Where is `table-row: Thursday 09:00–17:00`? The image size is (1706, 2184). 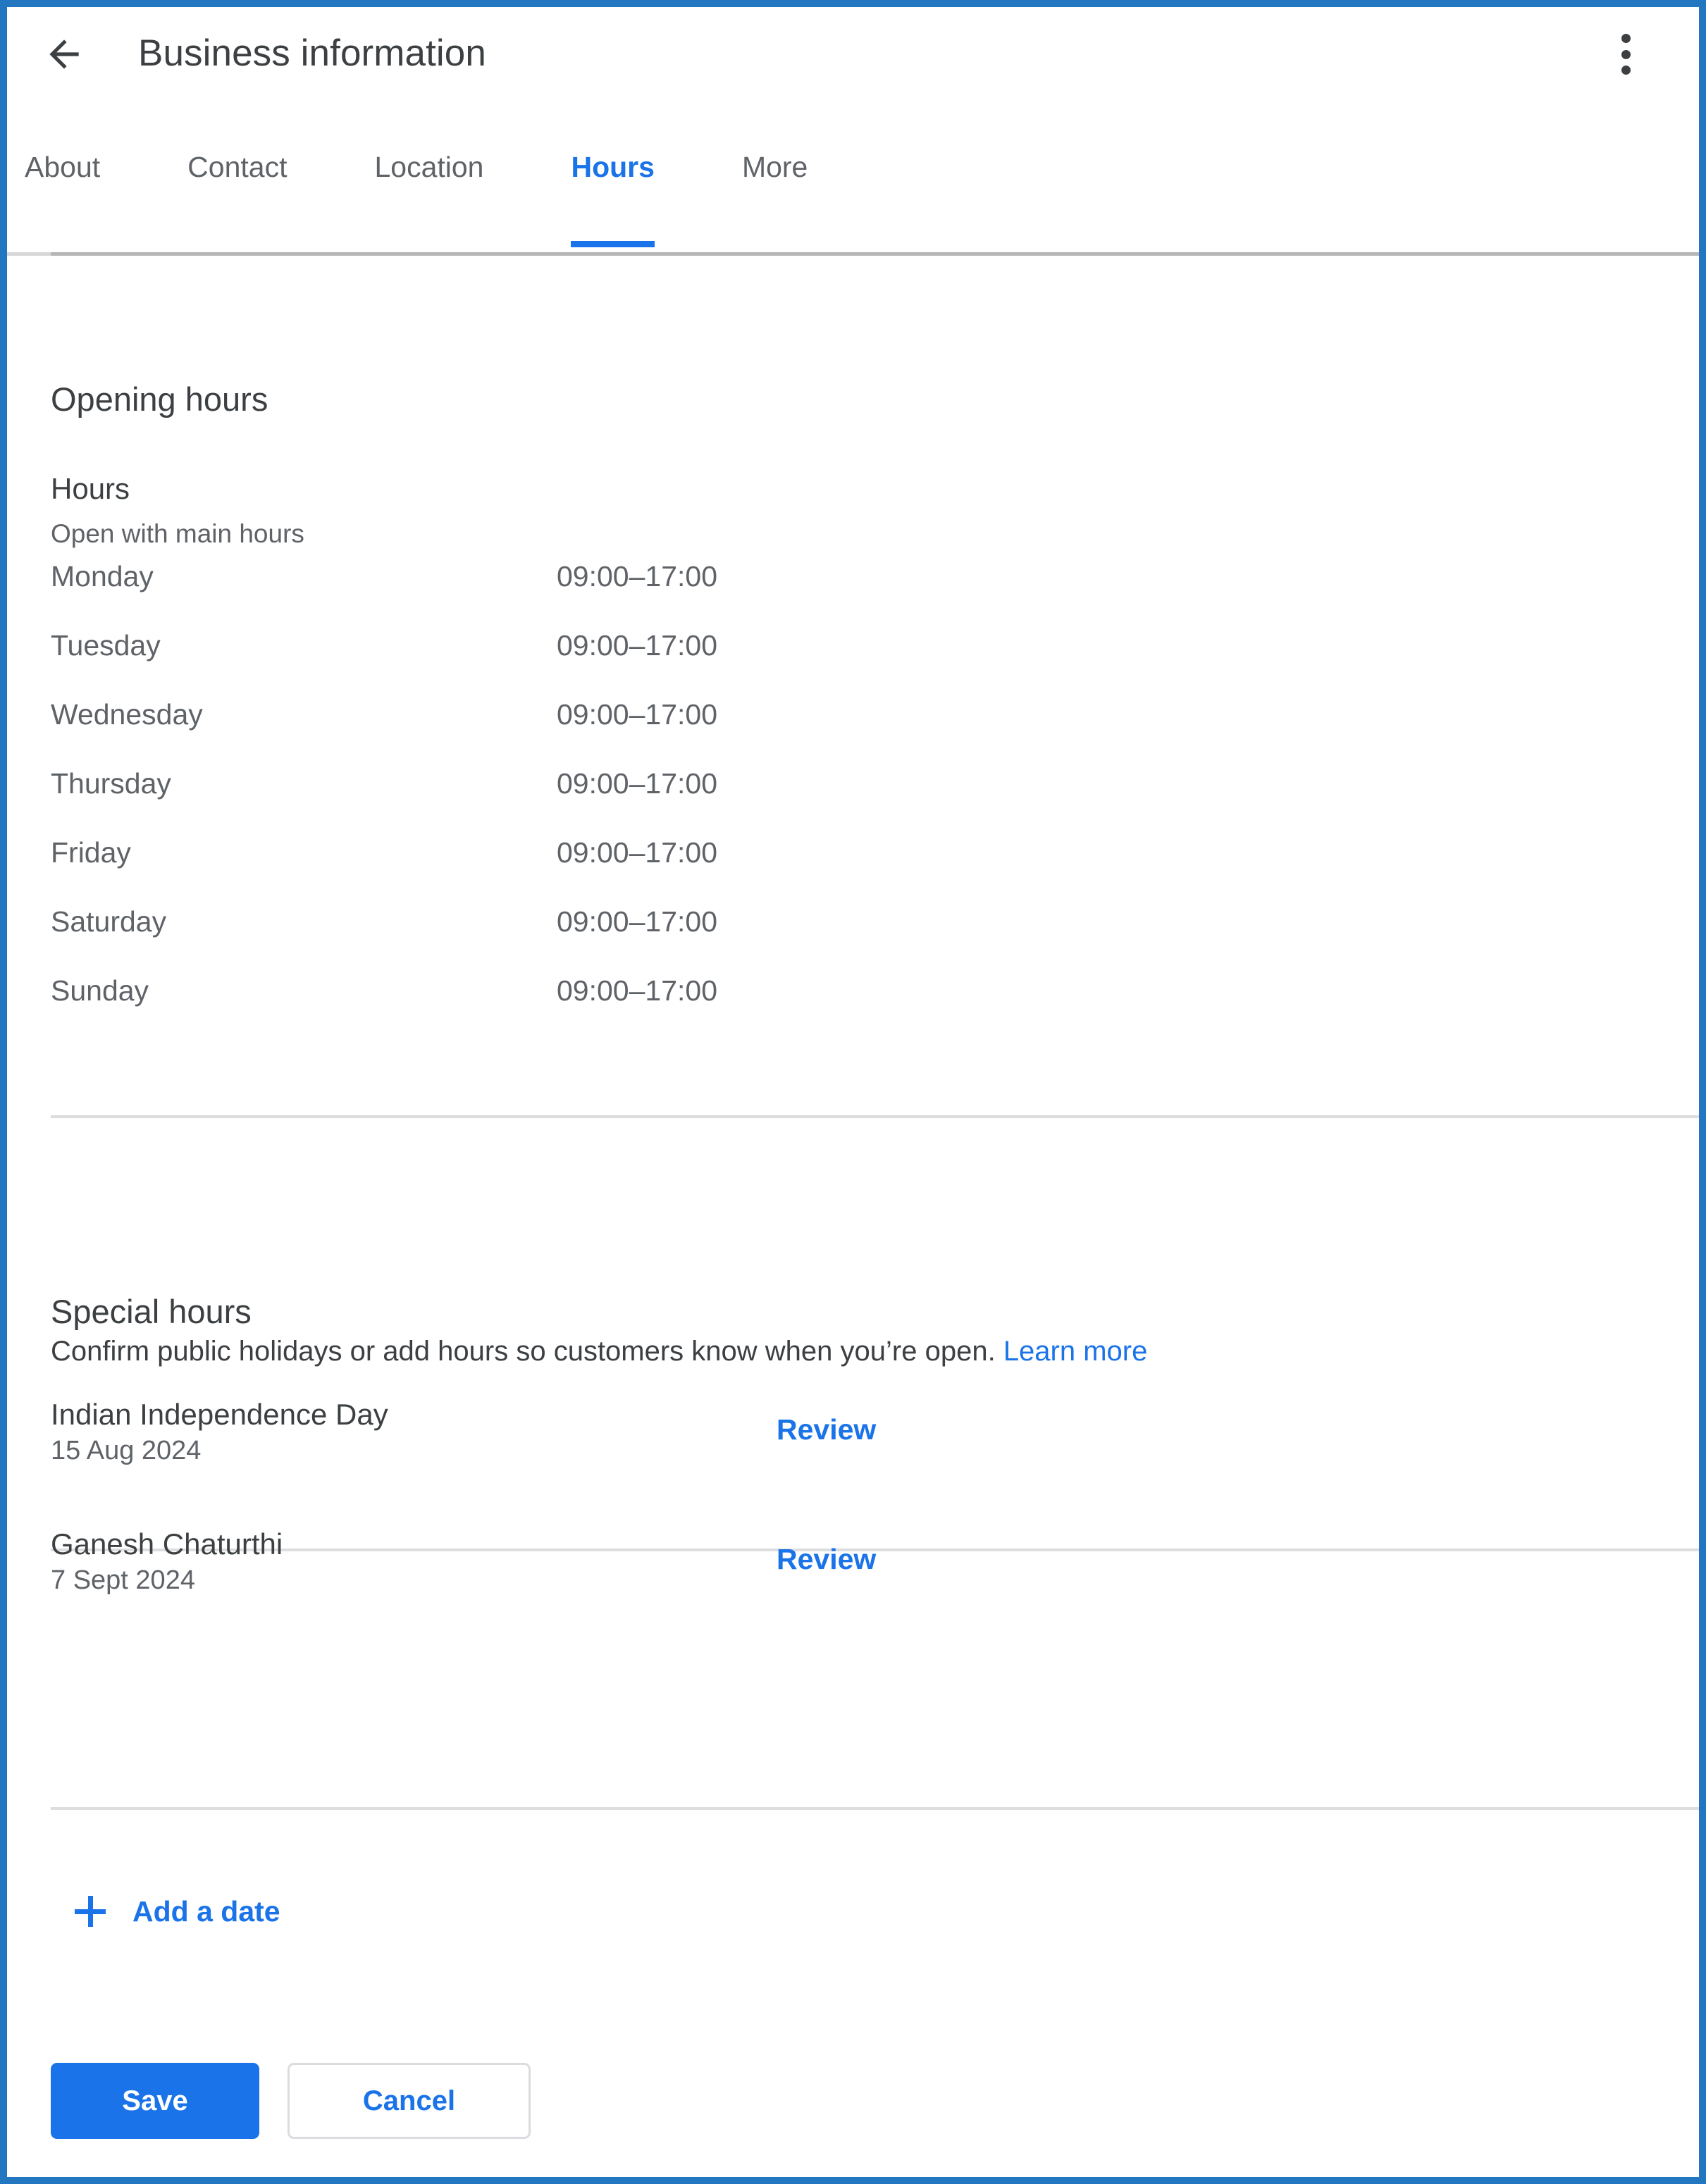
table-row: Thursday 09:00–17:00 is located at coordinates (853, 796).